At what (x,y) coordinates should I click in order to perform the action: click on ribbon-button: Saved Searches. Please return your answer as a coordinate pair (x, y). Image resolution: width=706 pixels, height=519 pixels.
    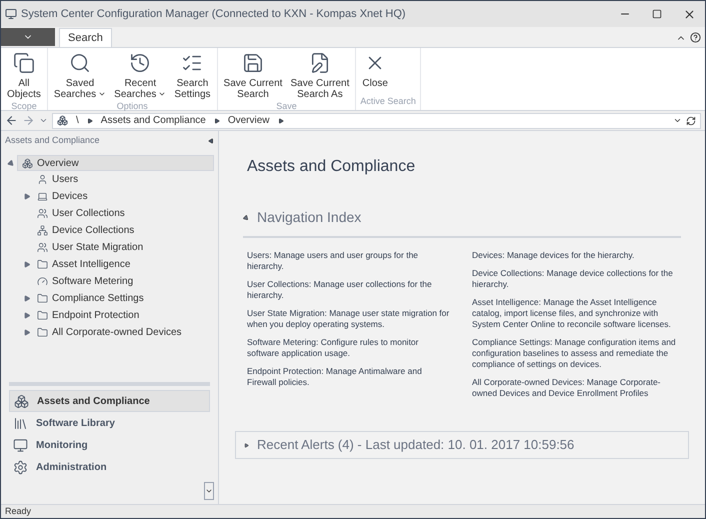
    Looking at the image, I should click on (80, 76).